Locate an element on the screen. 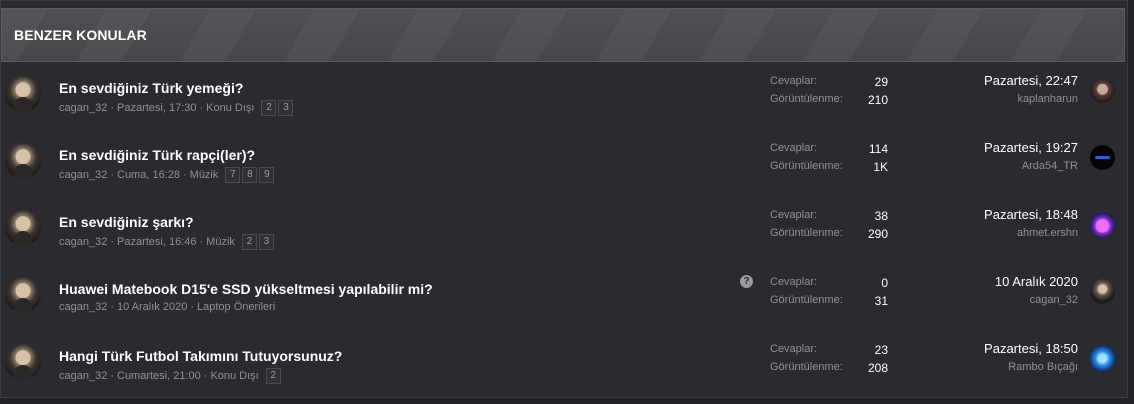 Image resolution: width=1134 pixels, height=404 pixels. page-link: 8 is located at coordinates (250, 175).